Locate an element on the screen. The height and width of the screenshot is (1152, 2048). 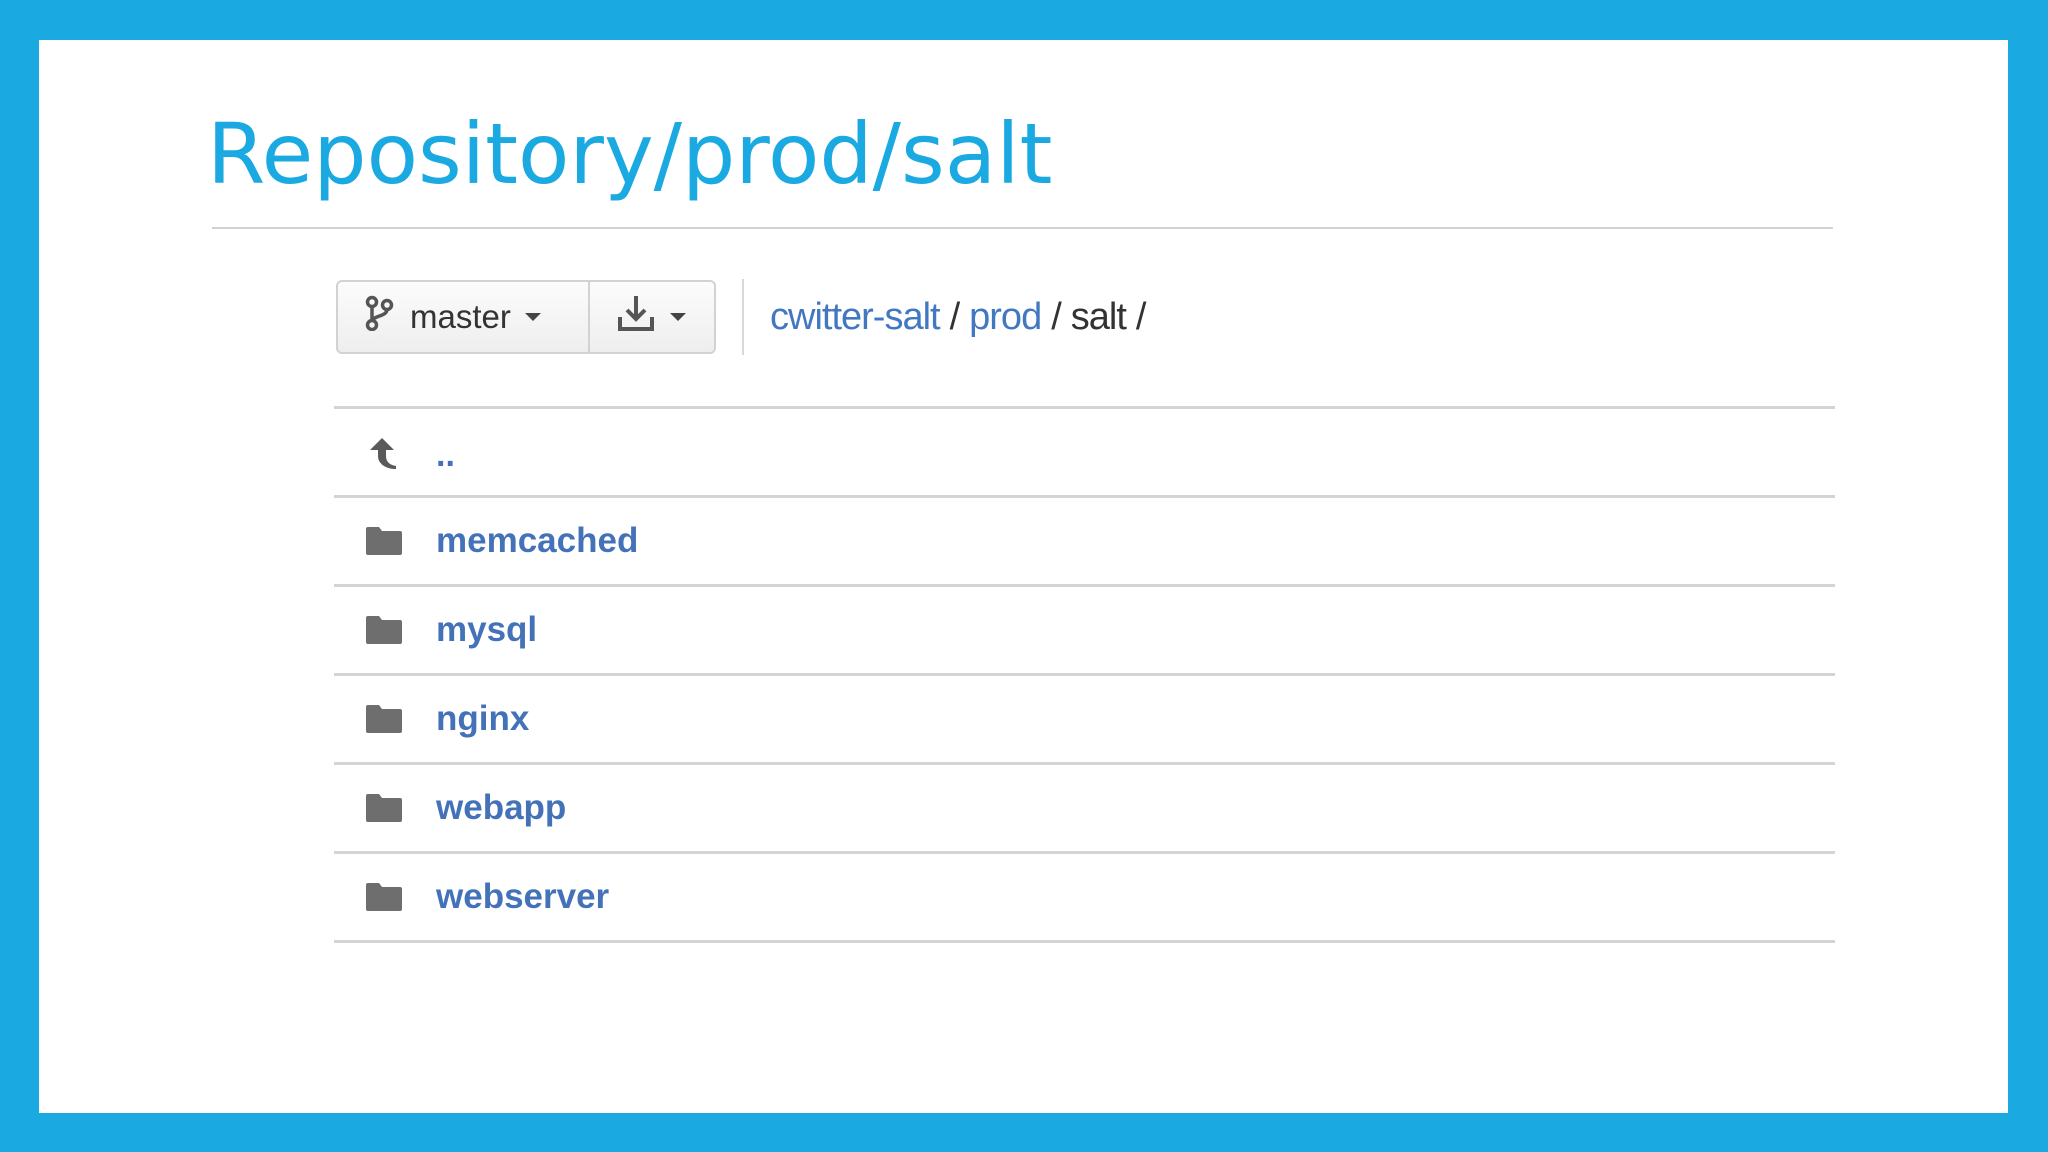
breadcrumb-current: salt is located at coordinates (1098, 316).